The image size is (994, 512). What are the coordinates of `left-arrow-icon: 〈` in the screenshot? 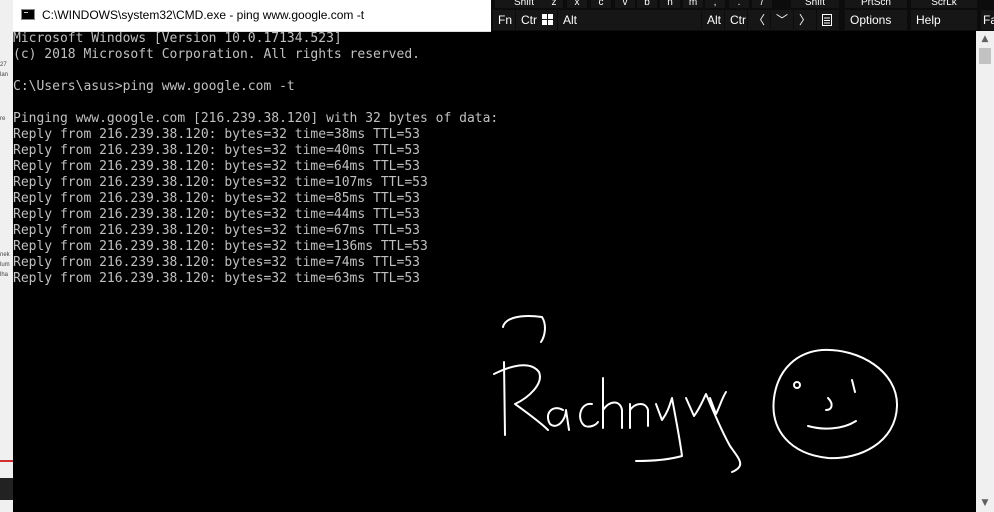 It's located at (759, 20).